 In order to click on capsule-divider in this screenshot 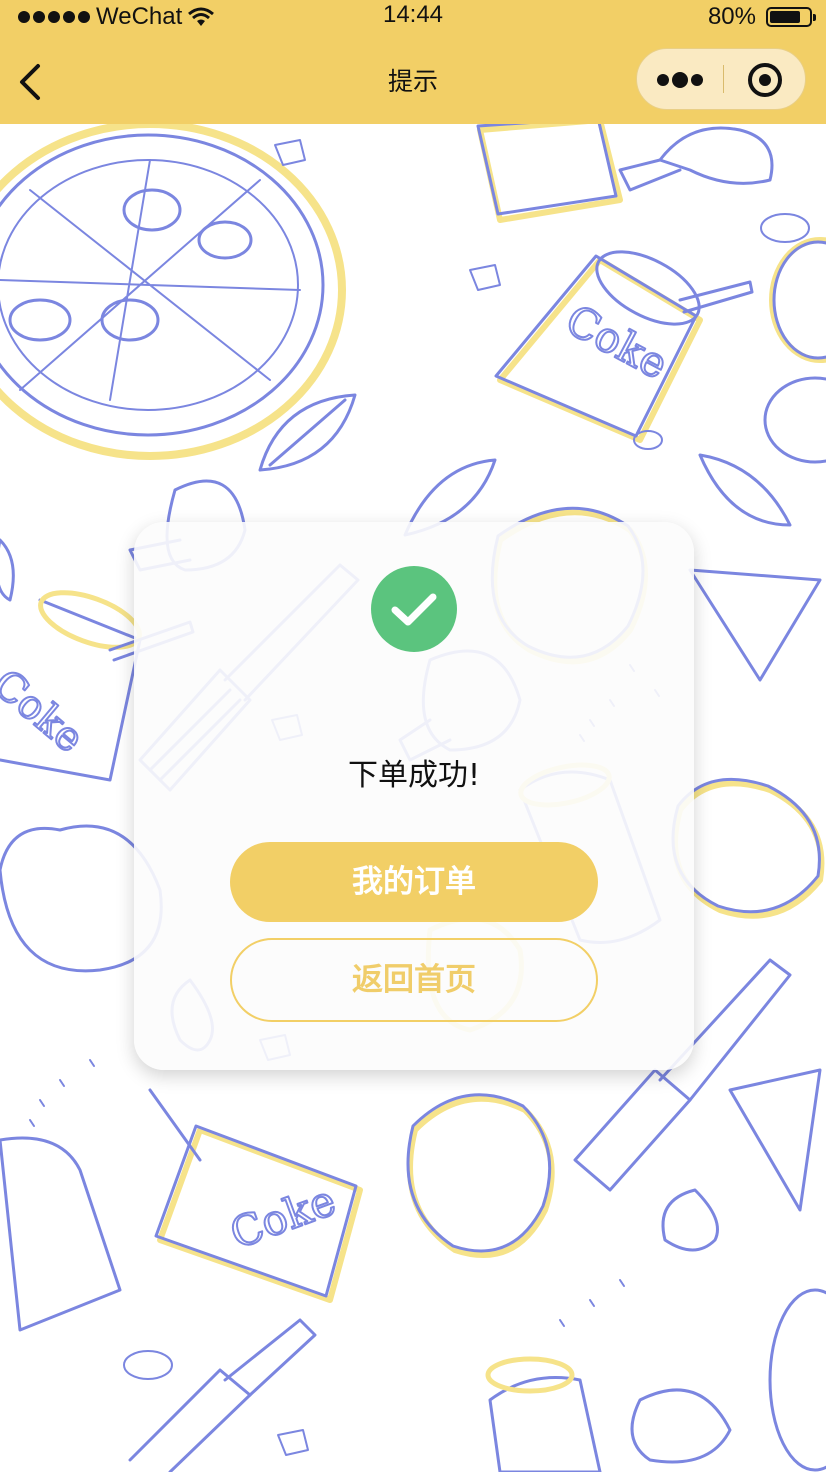, I will do `click(723, 79)`.